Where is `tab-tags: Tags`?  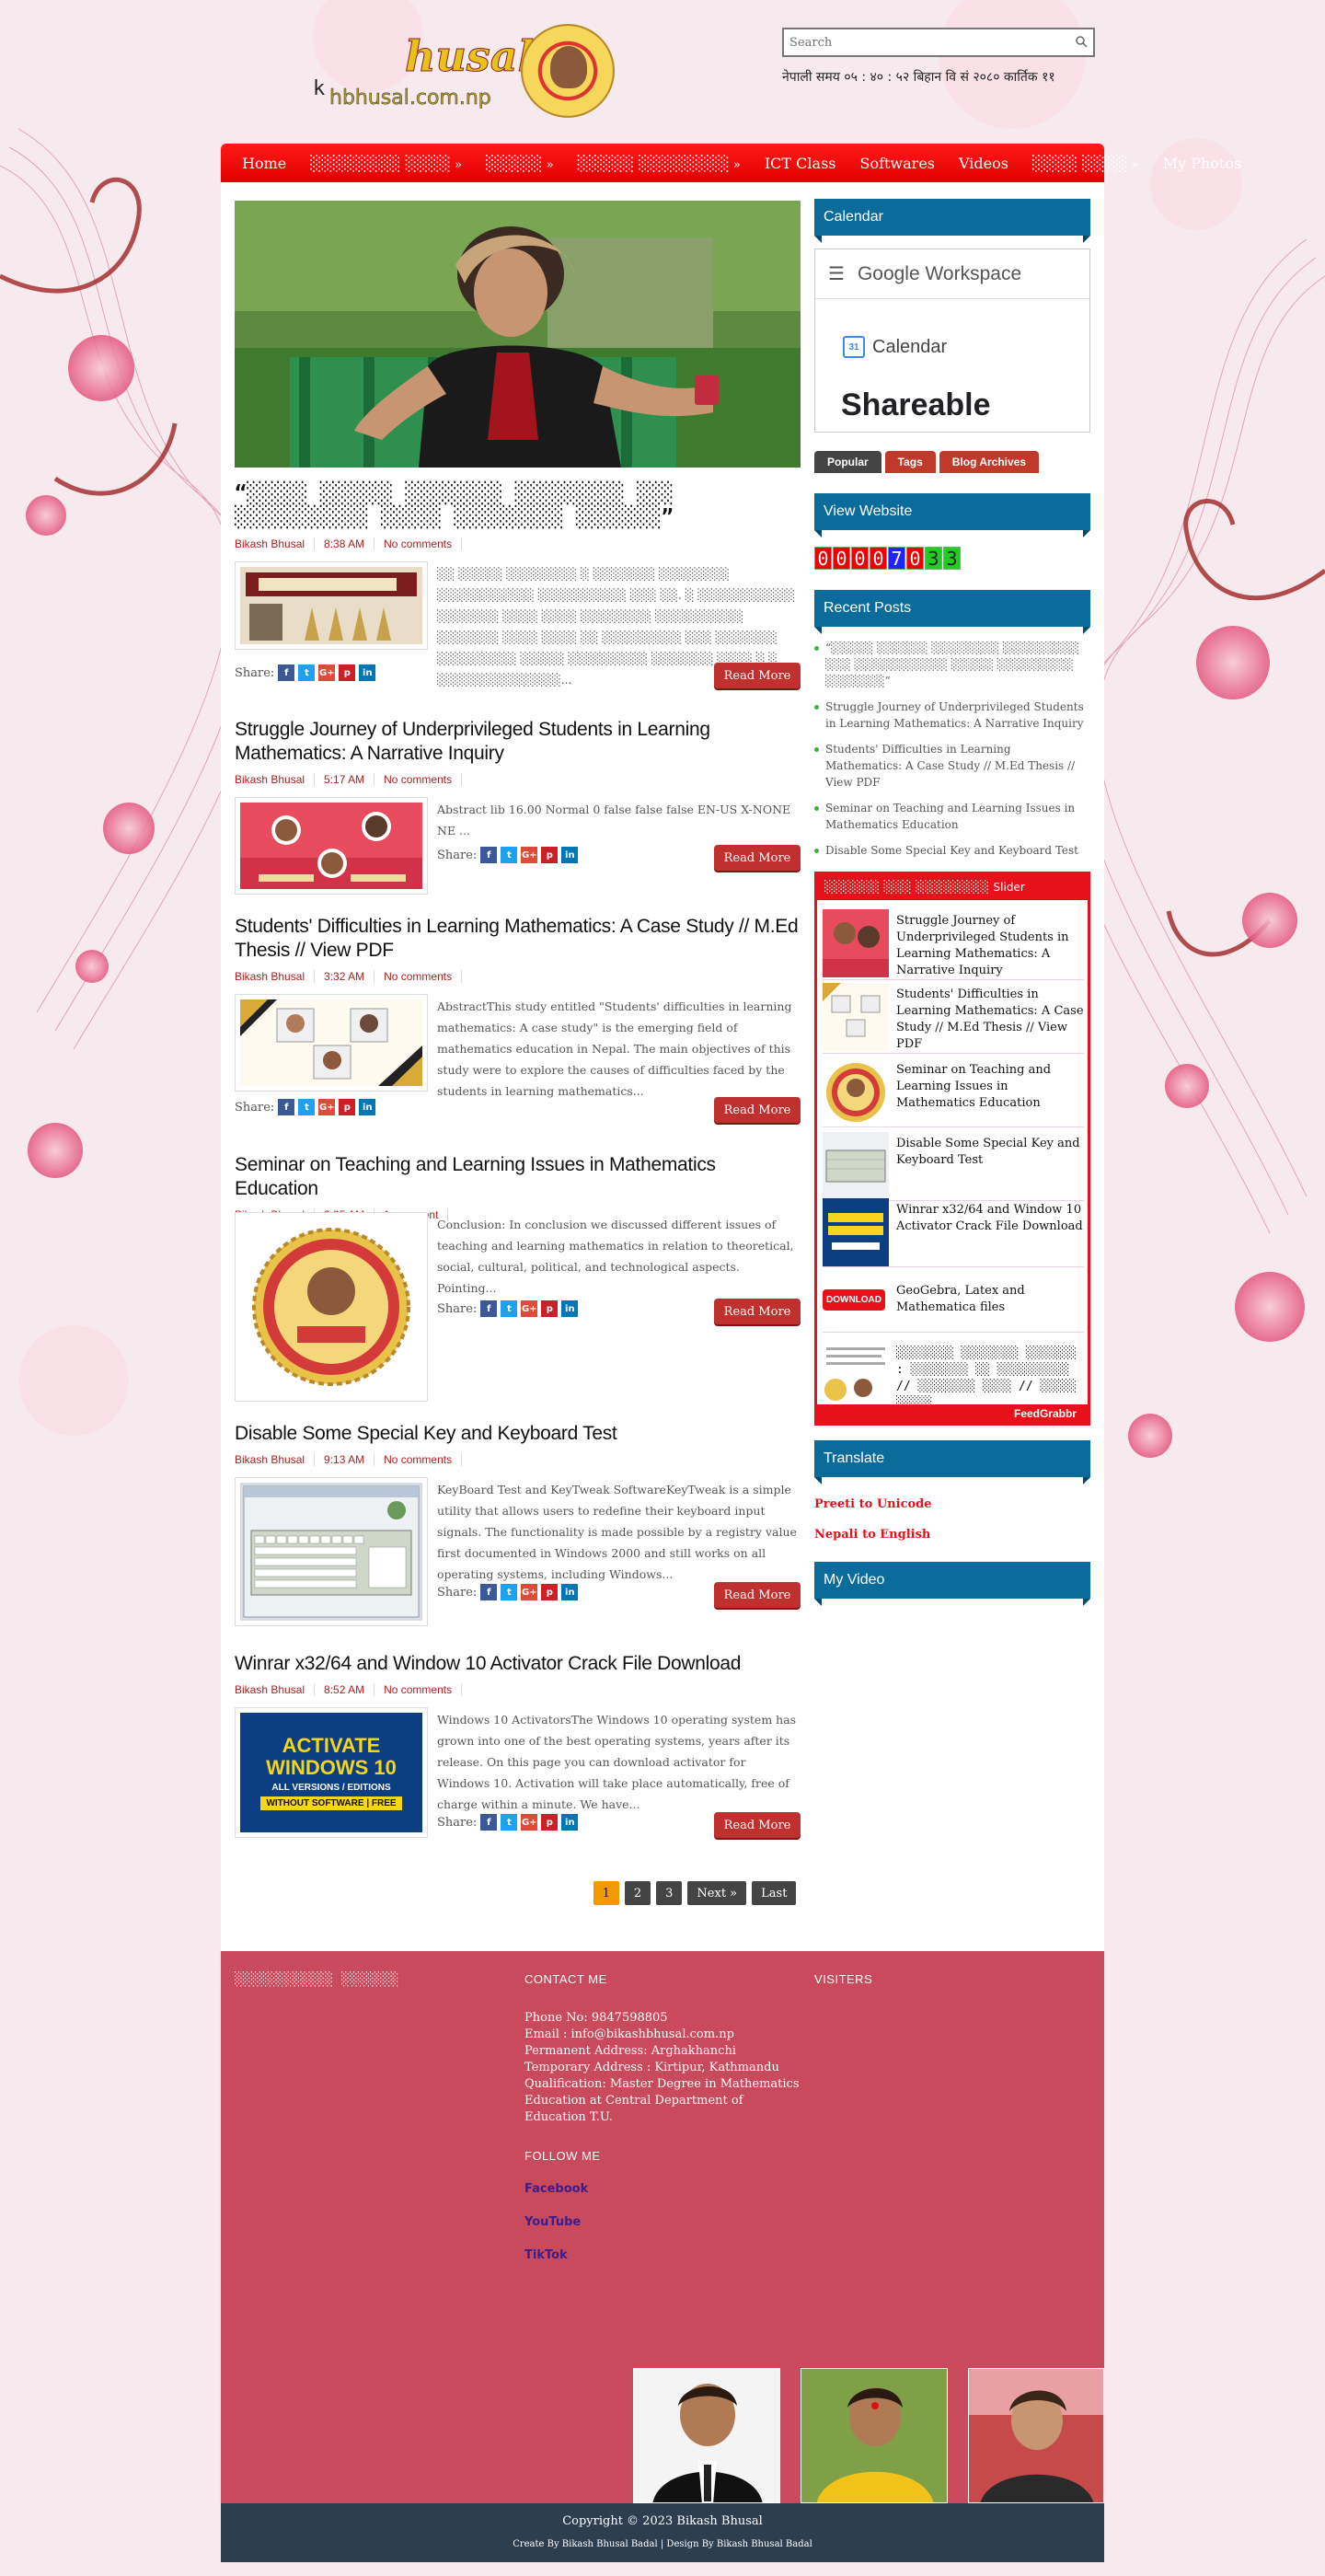
tab-tags: Tags is located at coordinates (910, 462).